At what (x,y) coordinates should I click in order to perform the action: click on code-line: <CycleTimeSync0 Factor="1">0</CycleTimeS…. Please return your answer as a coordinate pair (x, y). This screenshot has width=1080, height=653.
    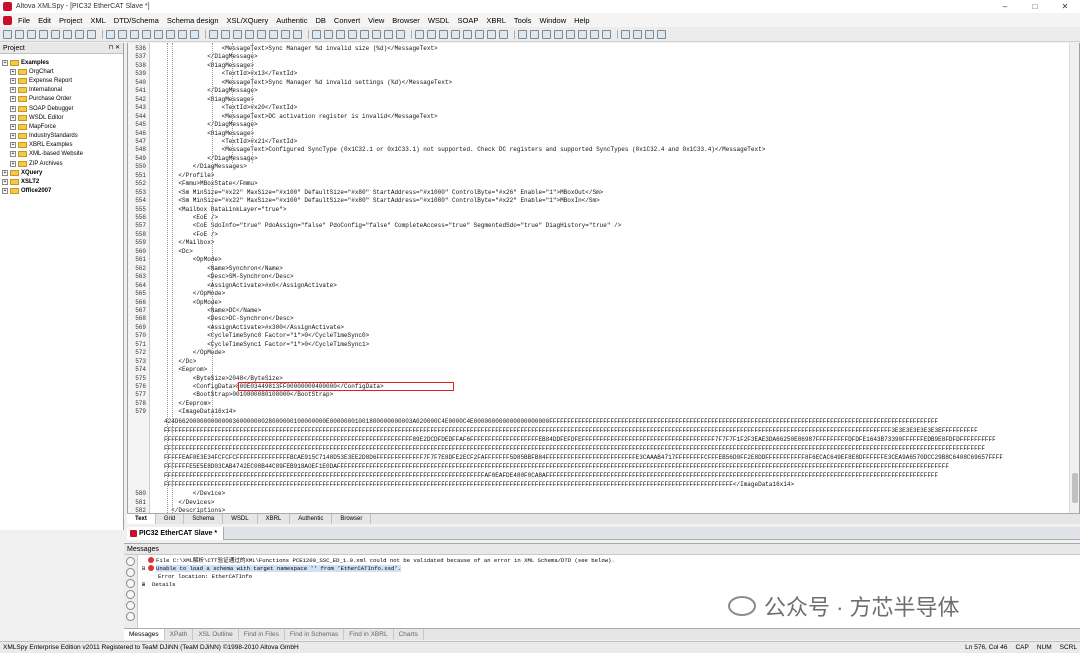
    Looking at the image, I should click on (266, 335).